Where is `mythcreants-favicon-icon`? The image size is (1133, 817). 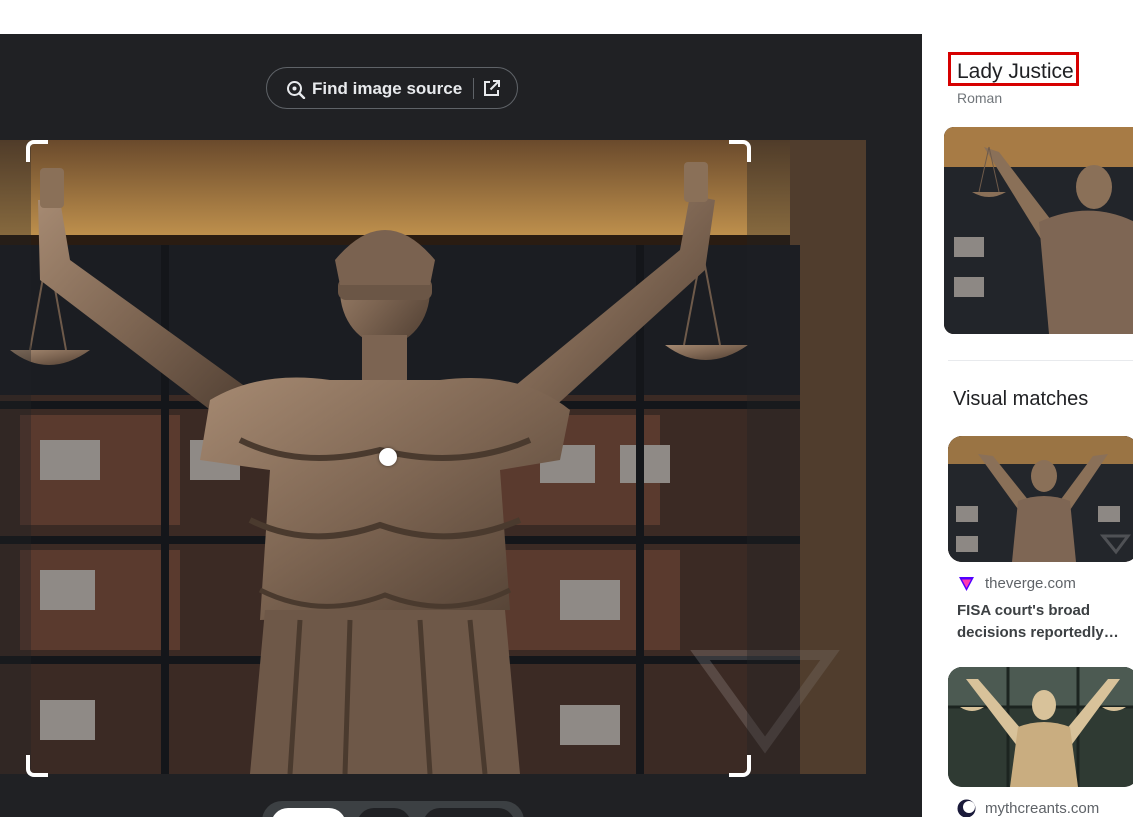 mythcreants-favicon-icon is located at coordinates (966, 808).